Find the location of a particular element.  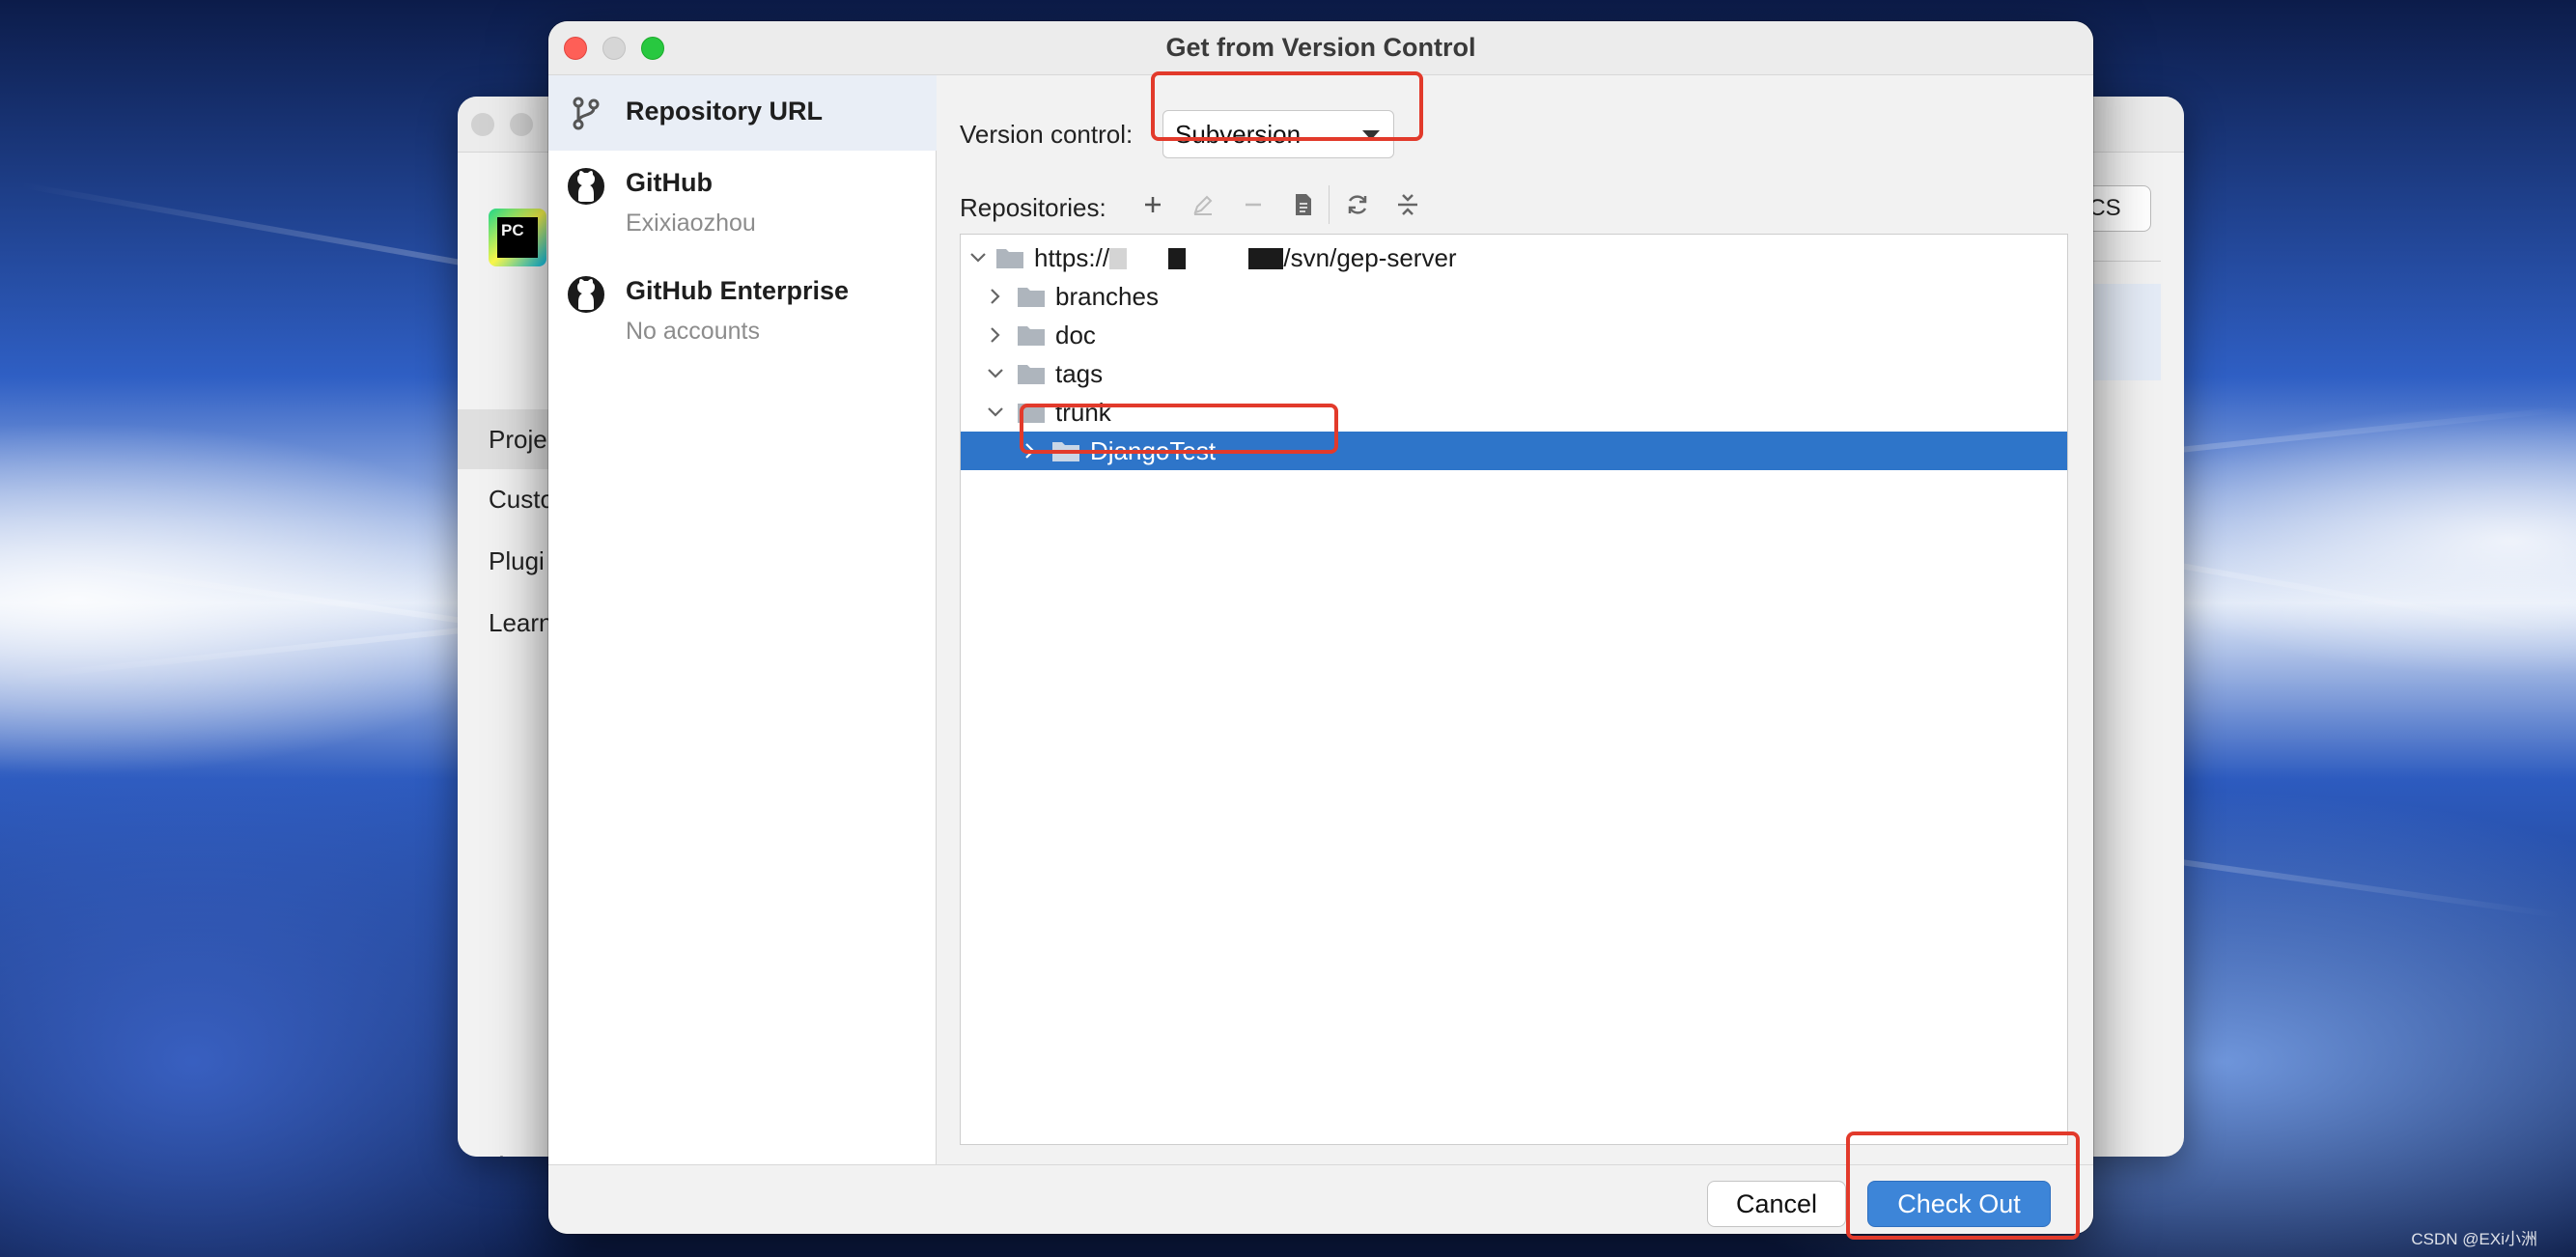

tree-row-doc: doc is located at coordinates (1514, 335).